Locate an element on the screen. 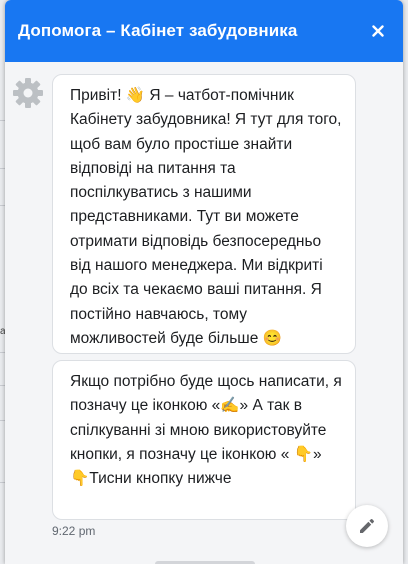 Image resolution: width=408 pixels, height=564 pixels. gear-icon is located at coordinates (28, 93).